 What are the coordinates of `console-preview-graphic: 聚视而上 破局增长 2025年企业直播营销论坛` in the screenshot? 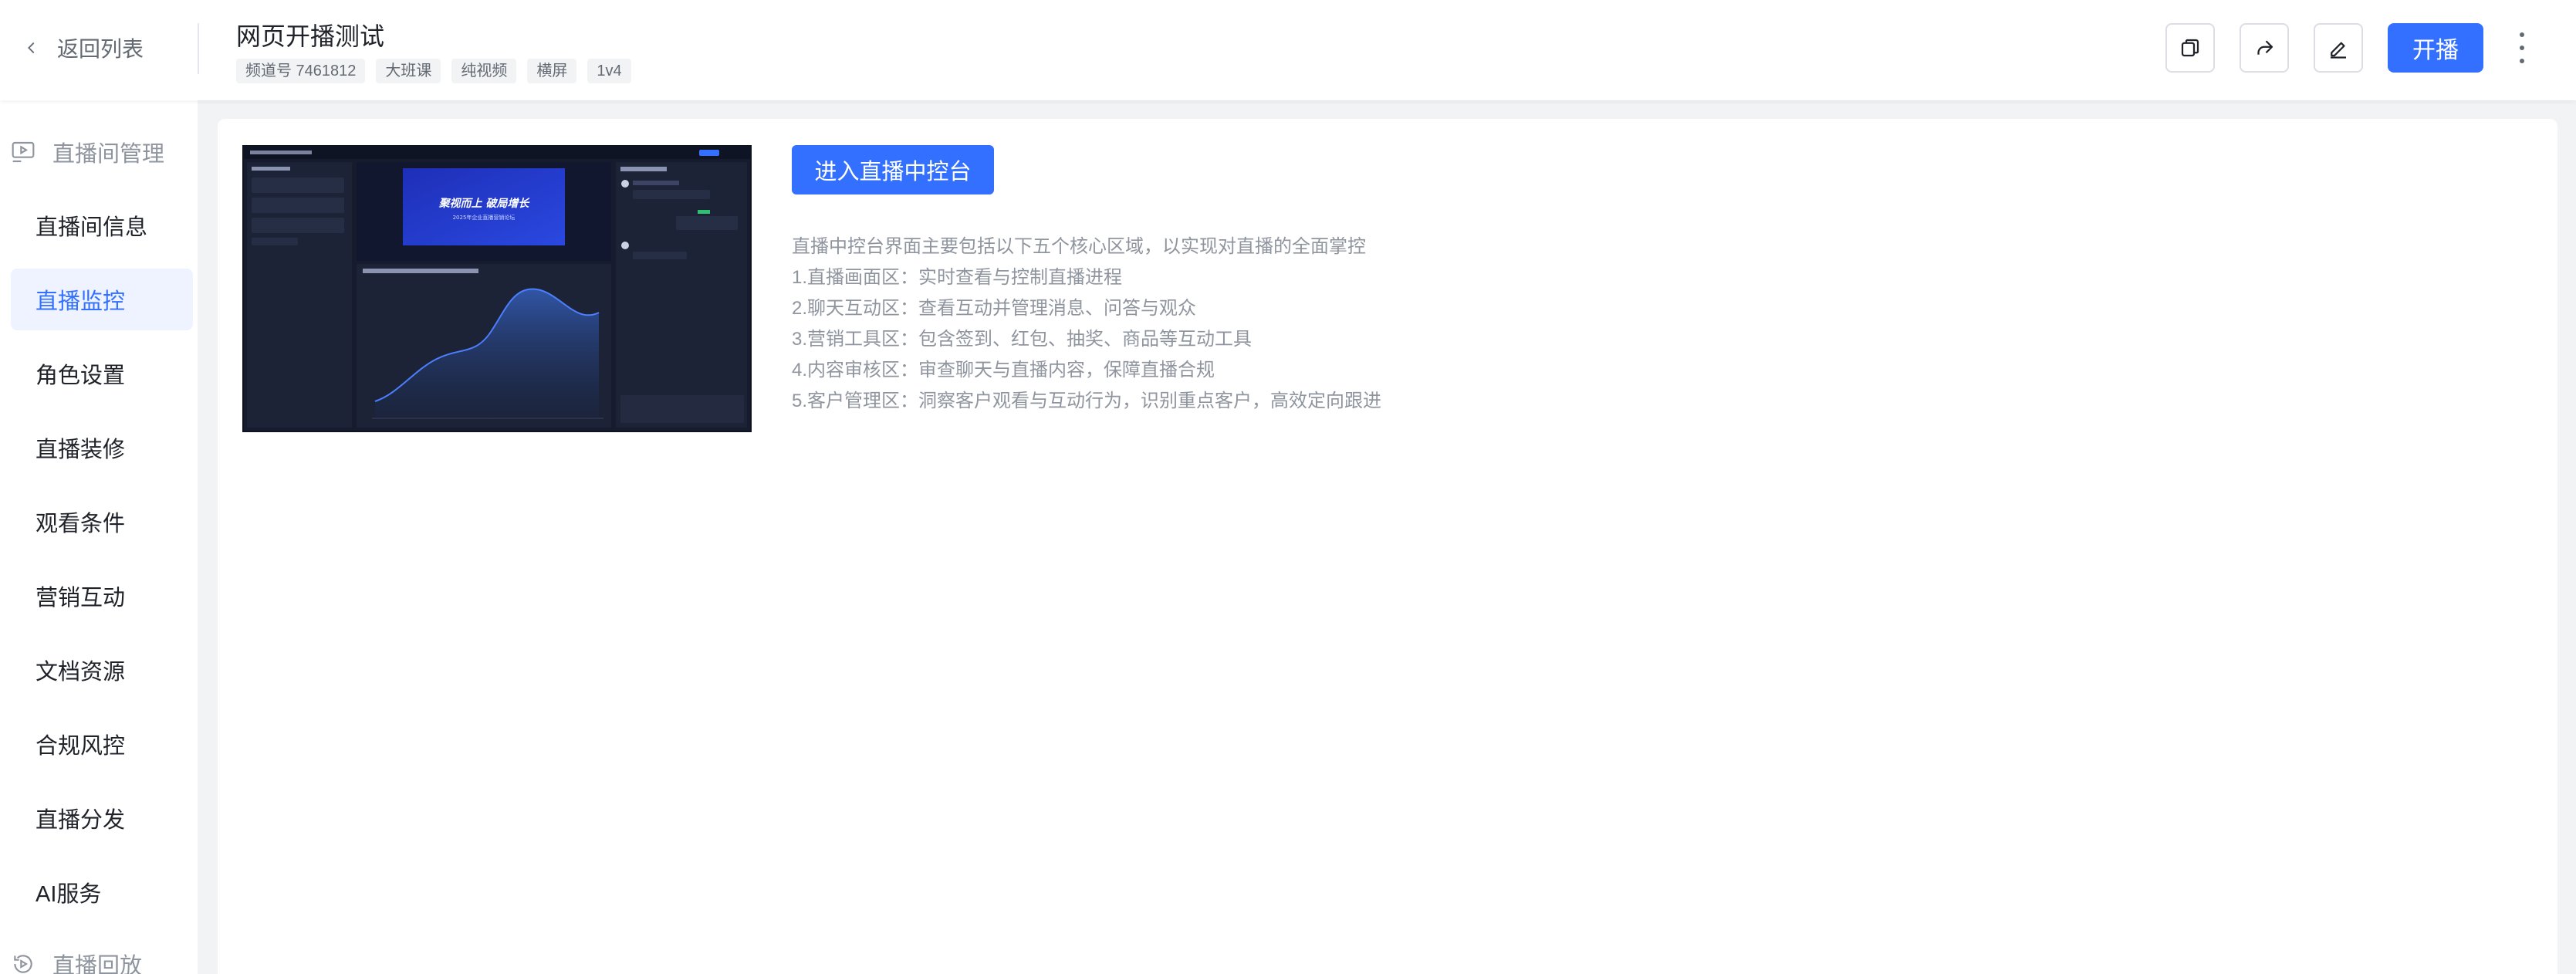 It's located at (497, 289).